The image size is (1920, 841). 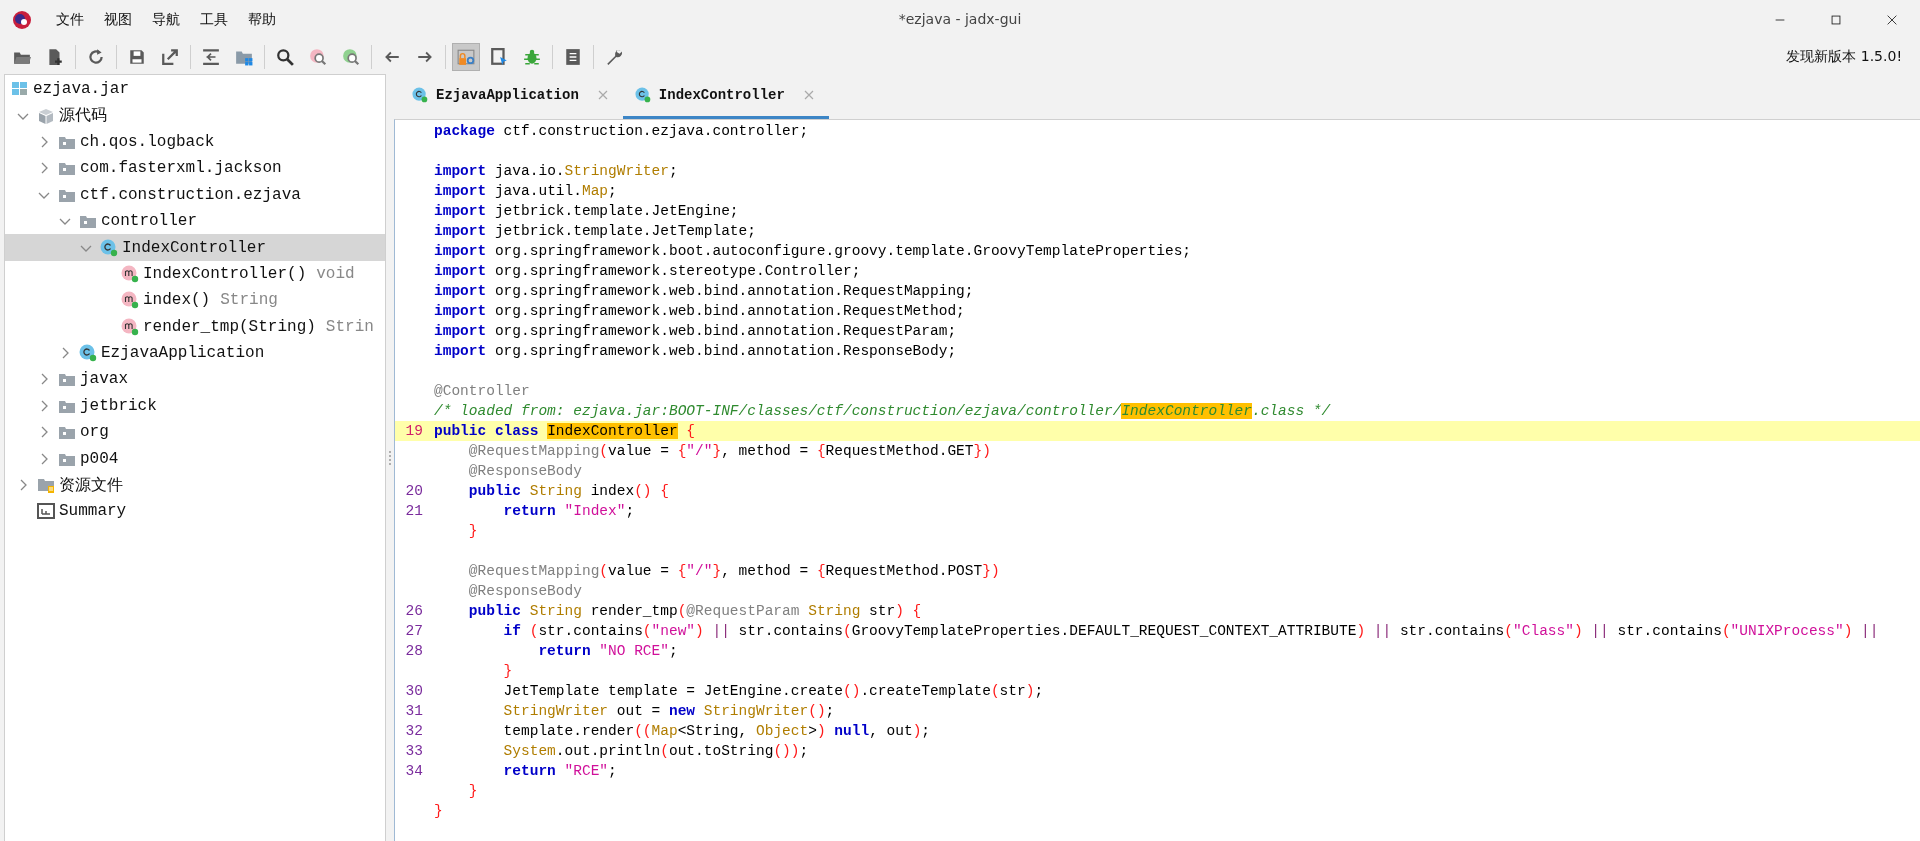 I want to click on code-line: @Controller, so click(x=482, y=391).